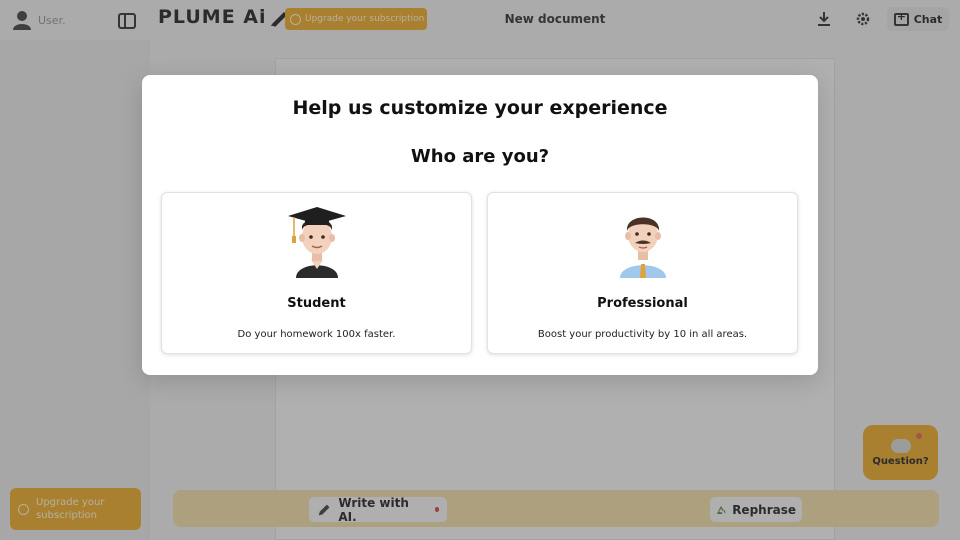 The width and height of the screenshot is (960, 540). I want to click on option-card-student: Student Do your homework 100x faster., so click(316, 273).